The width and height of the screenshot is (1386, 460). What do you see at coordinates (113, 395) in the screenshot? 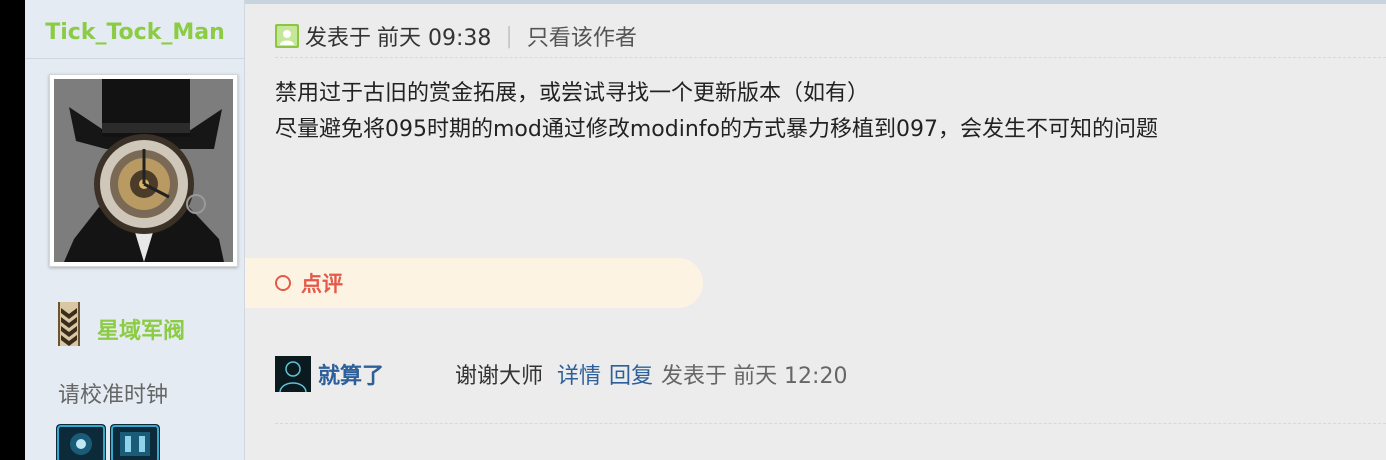
I see `custom-status: 请校准时钟` at bounding box center [113, 395].